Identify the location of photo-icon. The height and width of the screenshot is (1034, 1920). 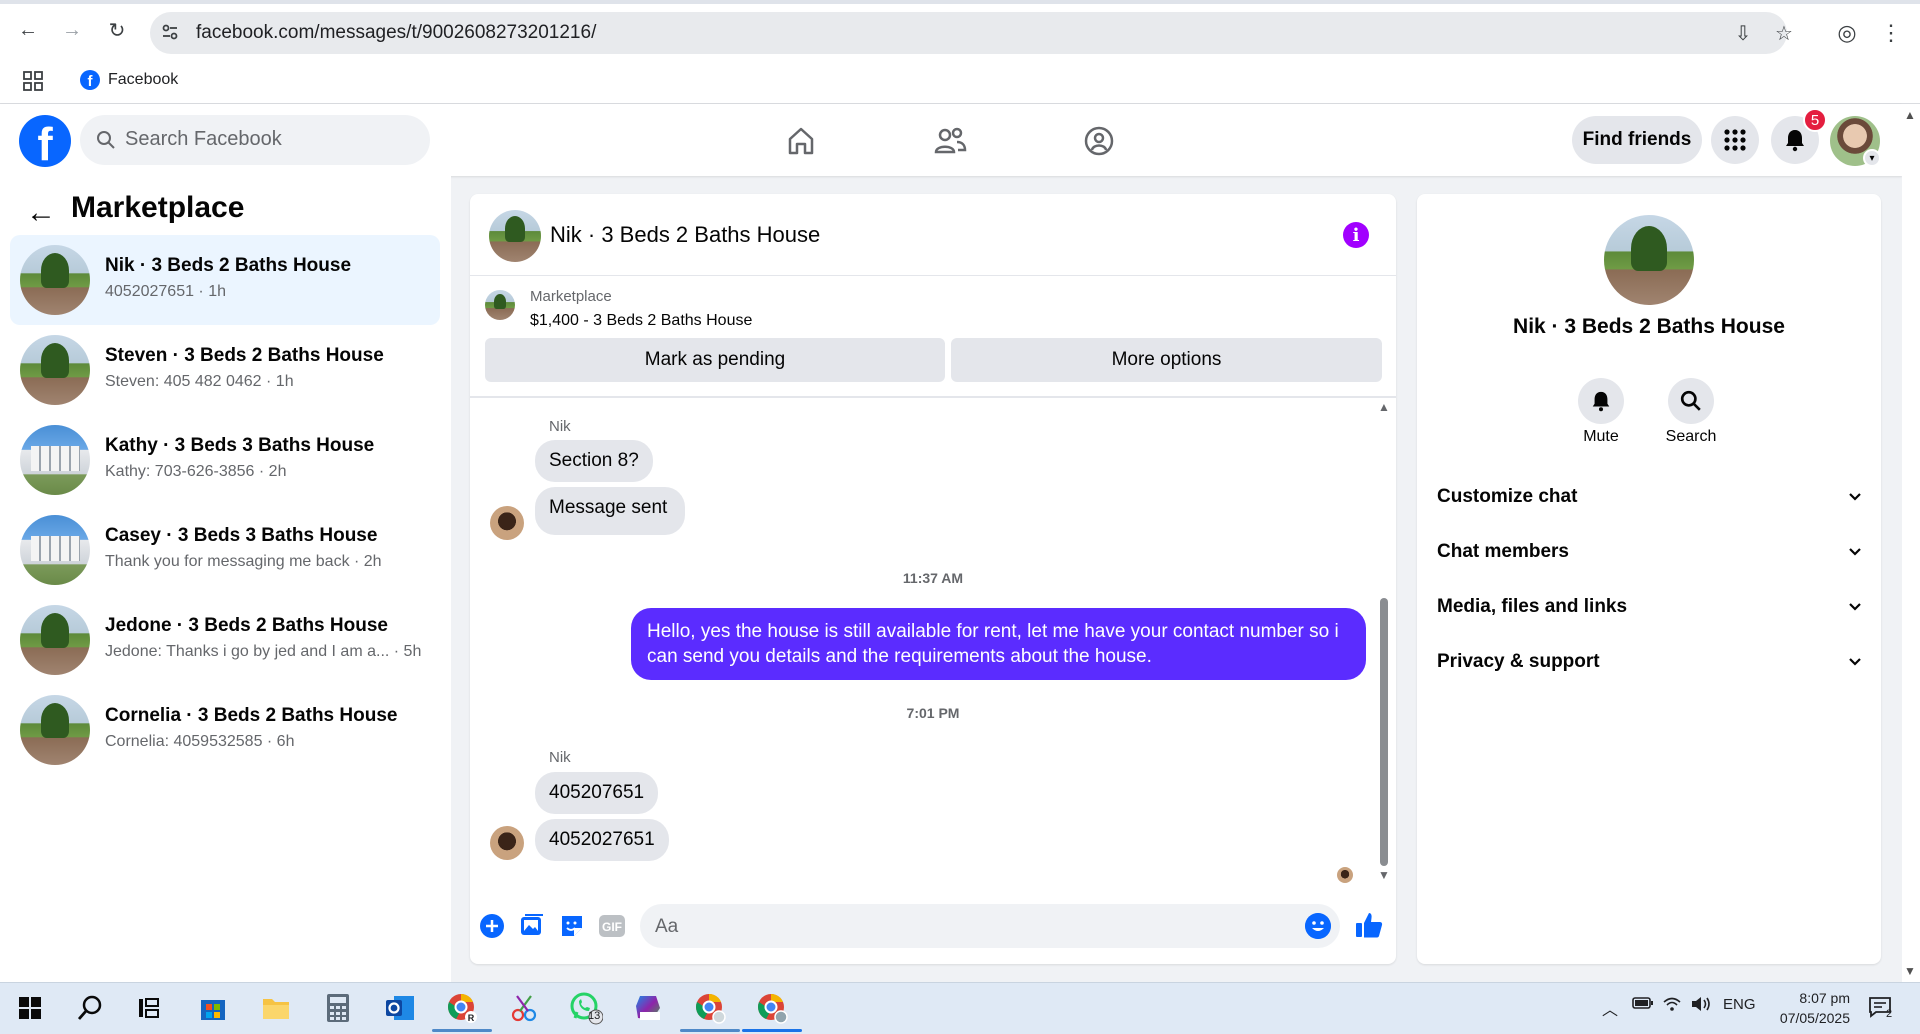
(532, 926).